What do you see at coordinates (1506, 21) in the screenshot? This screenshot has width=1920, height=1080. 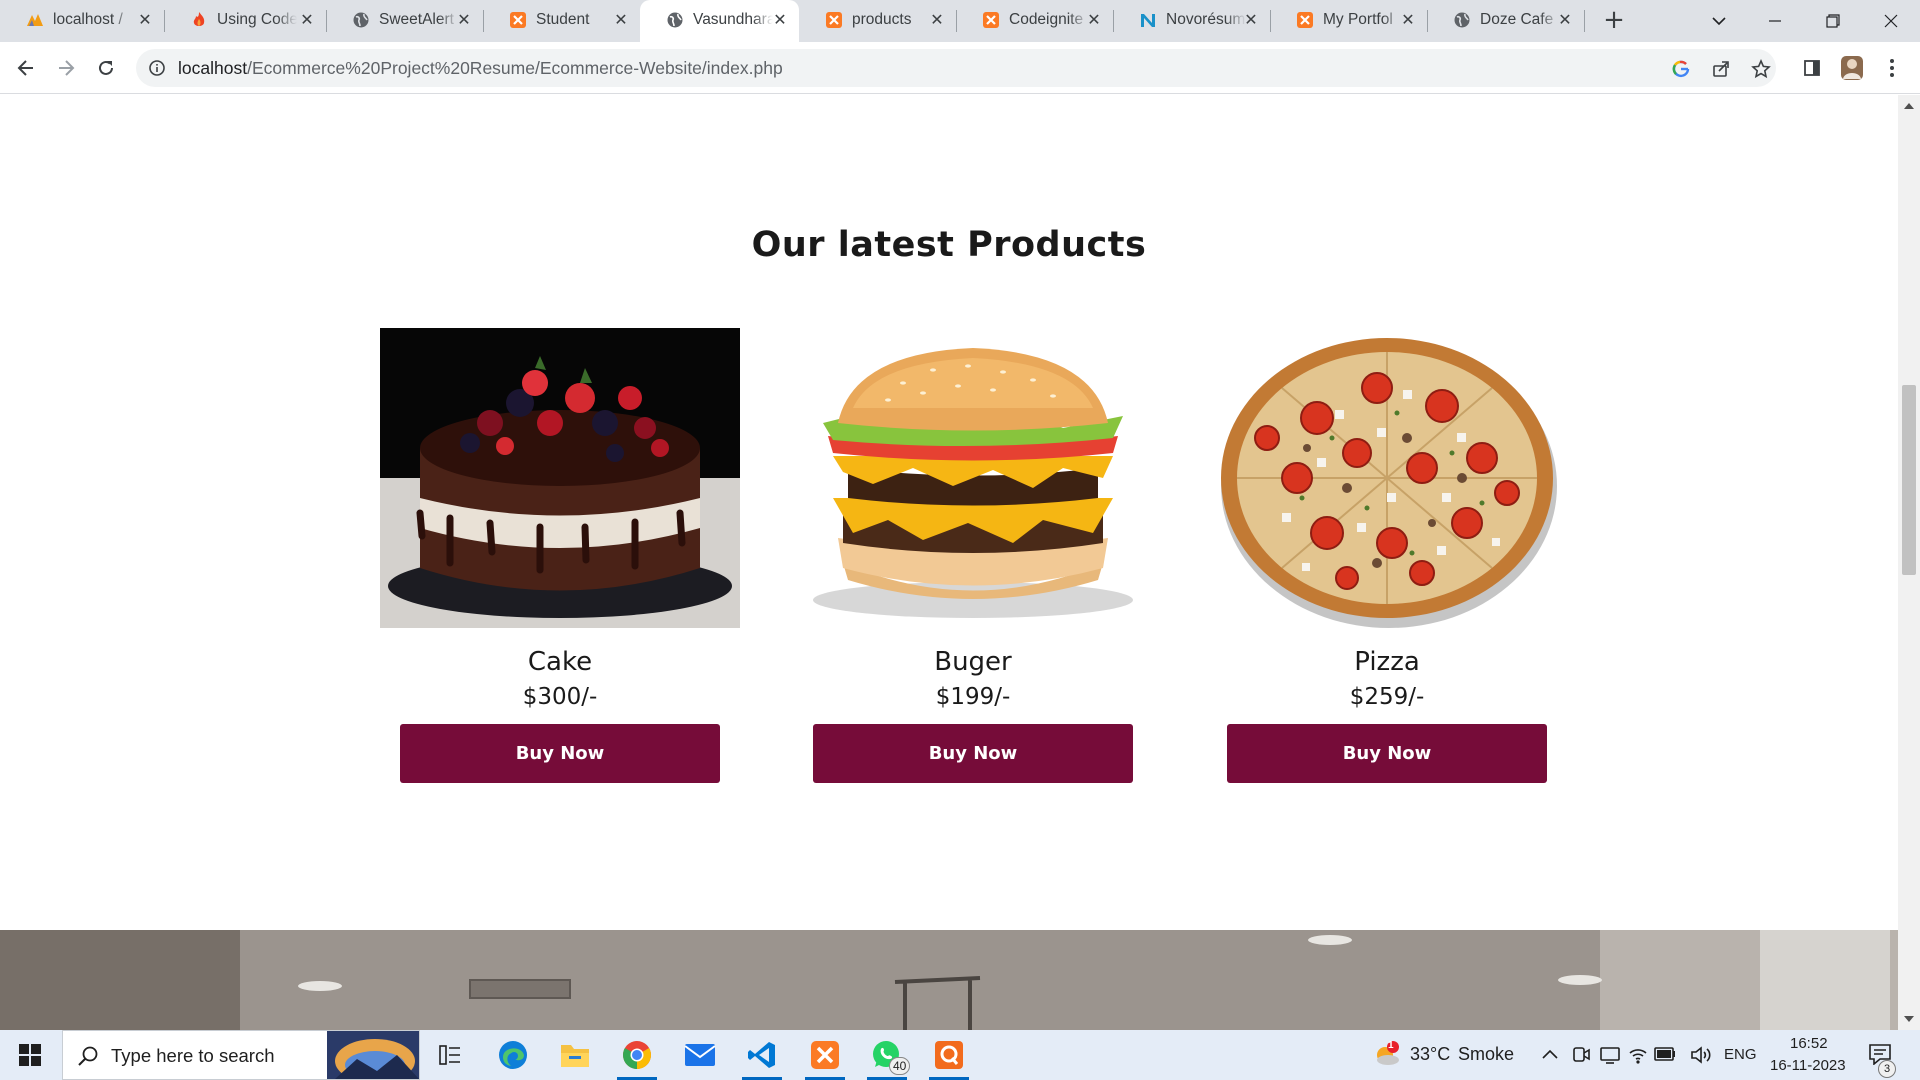 I see `tab-doze-cafe: Doze Cafe ✕` at bounding box center [1506, 21].